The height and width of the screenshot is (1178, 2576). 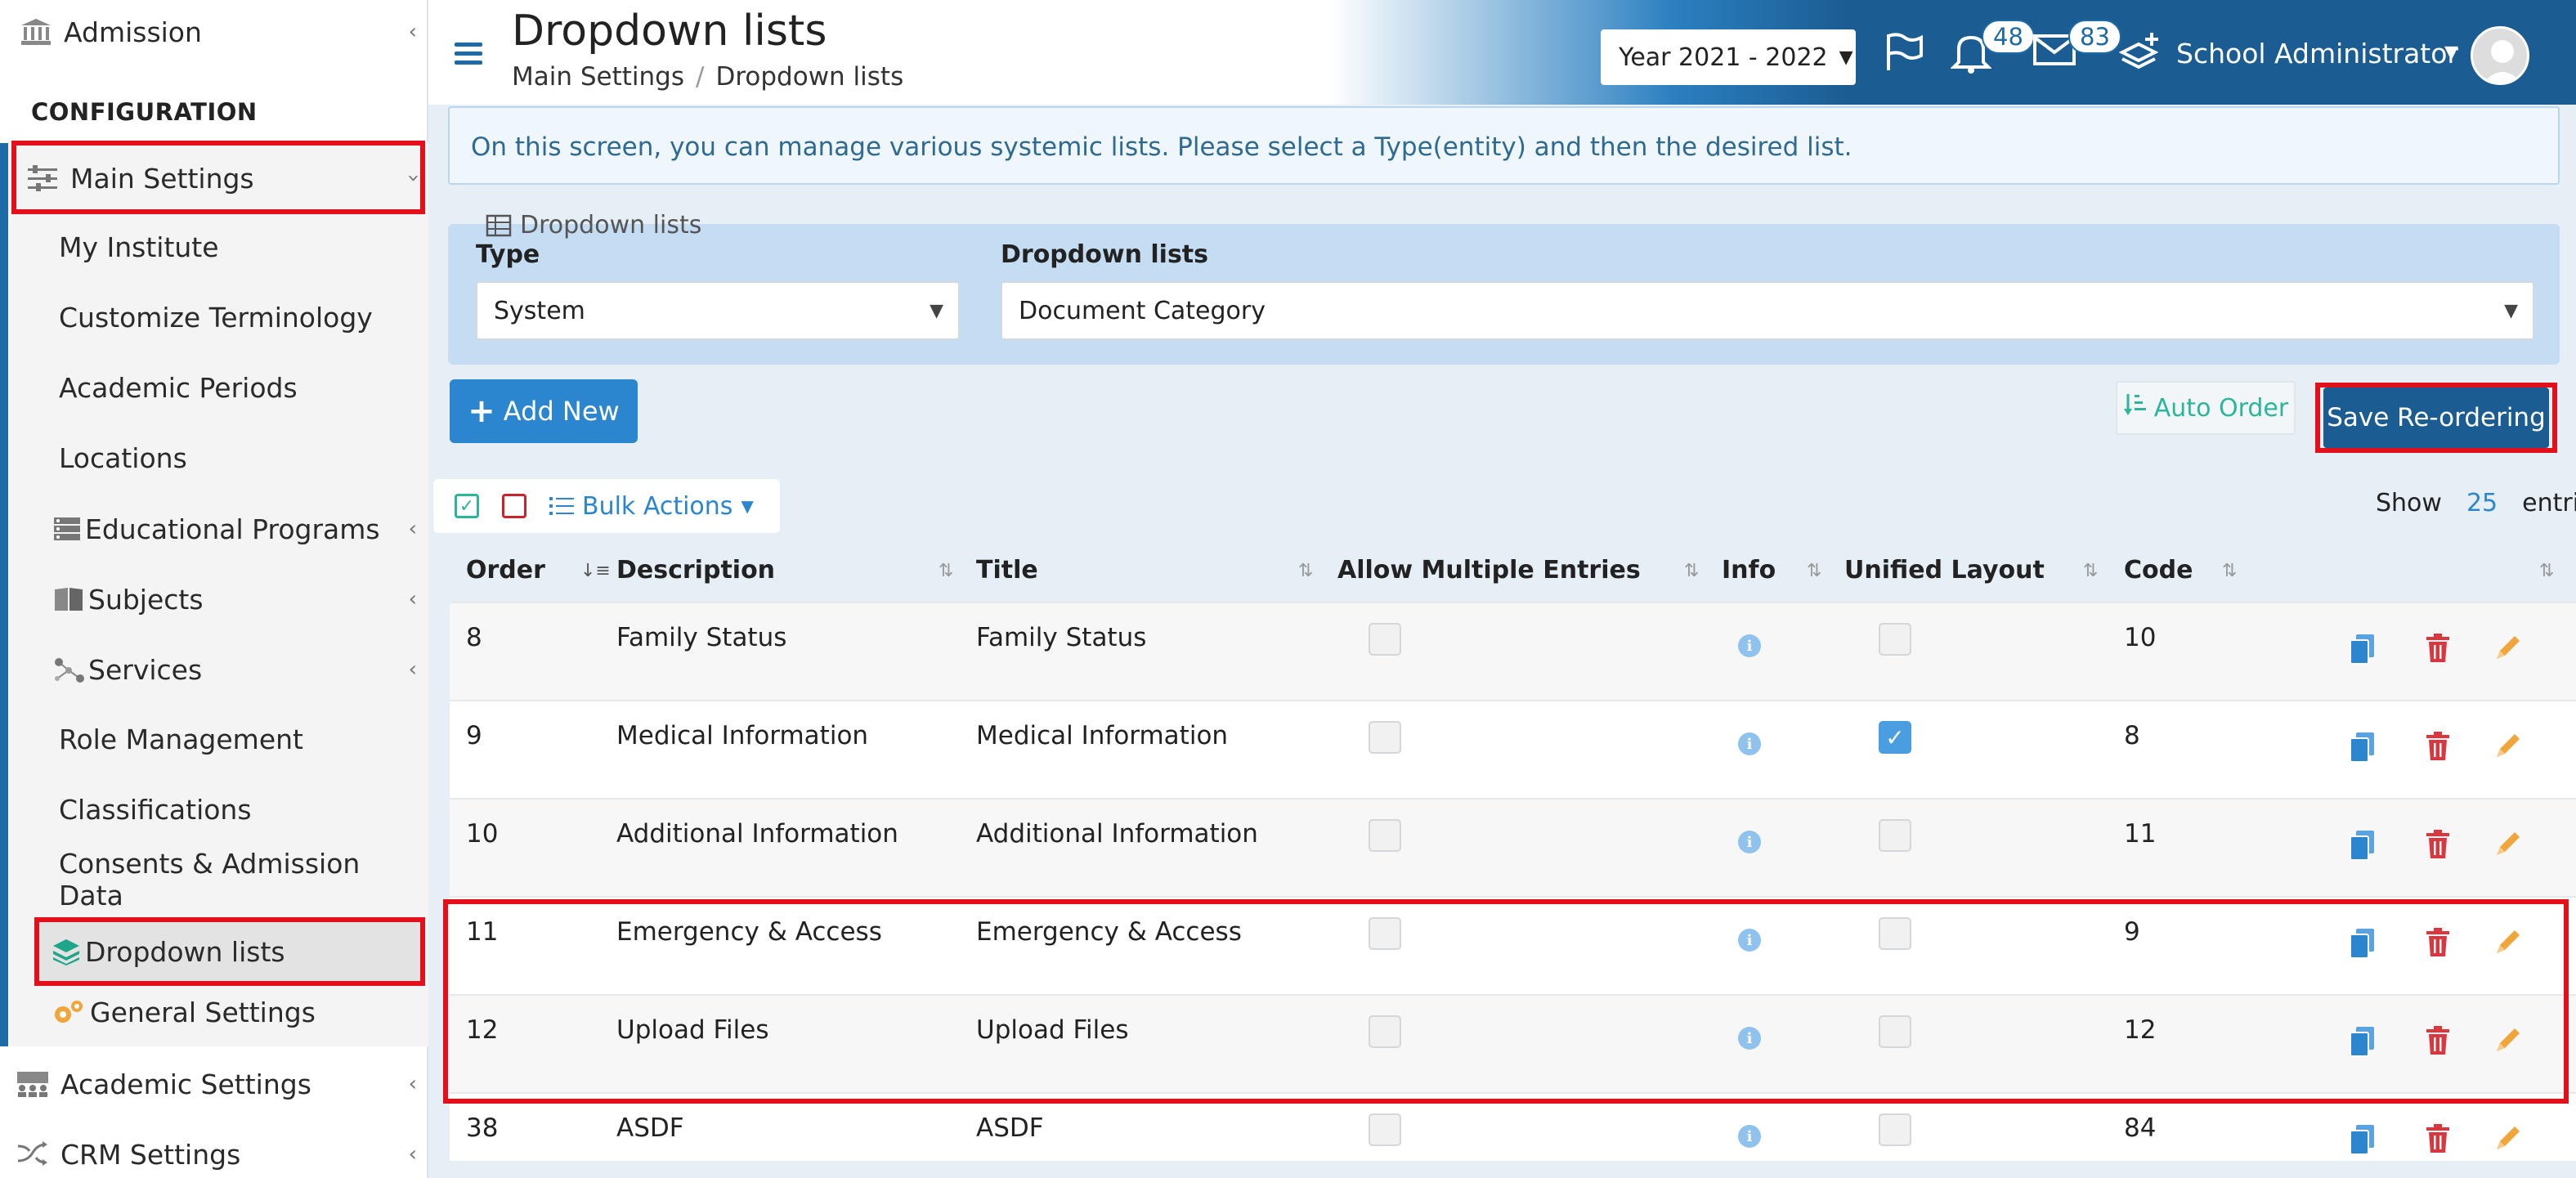 I want to click on classroom-icon, so click(x=33, y=1084).